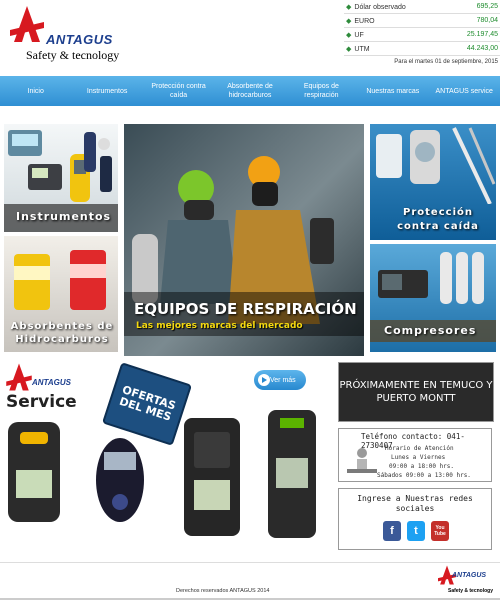 This screenshot has width=500, height=600. Describe the element at coordinates (487, 20) in the screenshot. I see `rate-value: 780,04` at that location.